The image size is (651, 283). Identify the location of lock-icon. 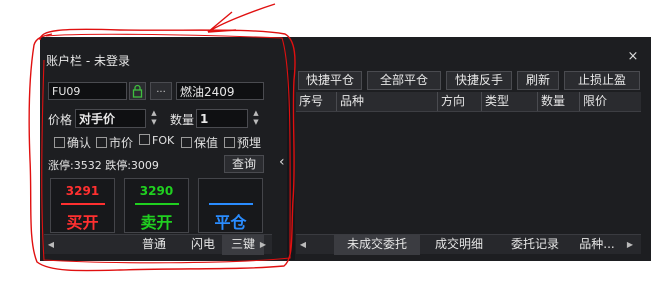
(137, 91).